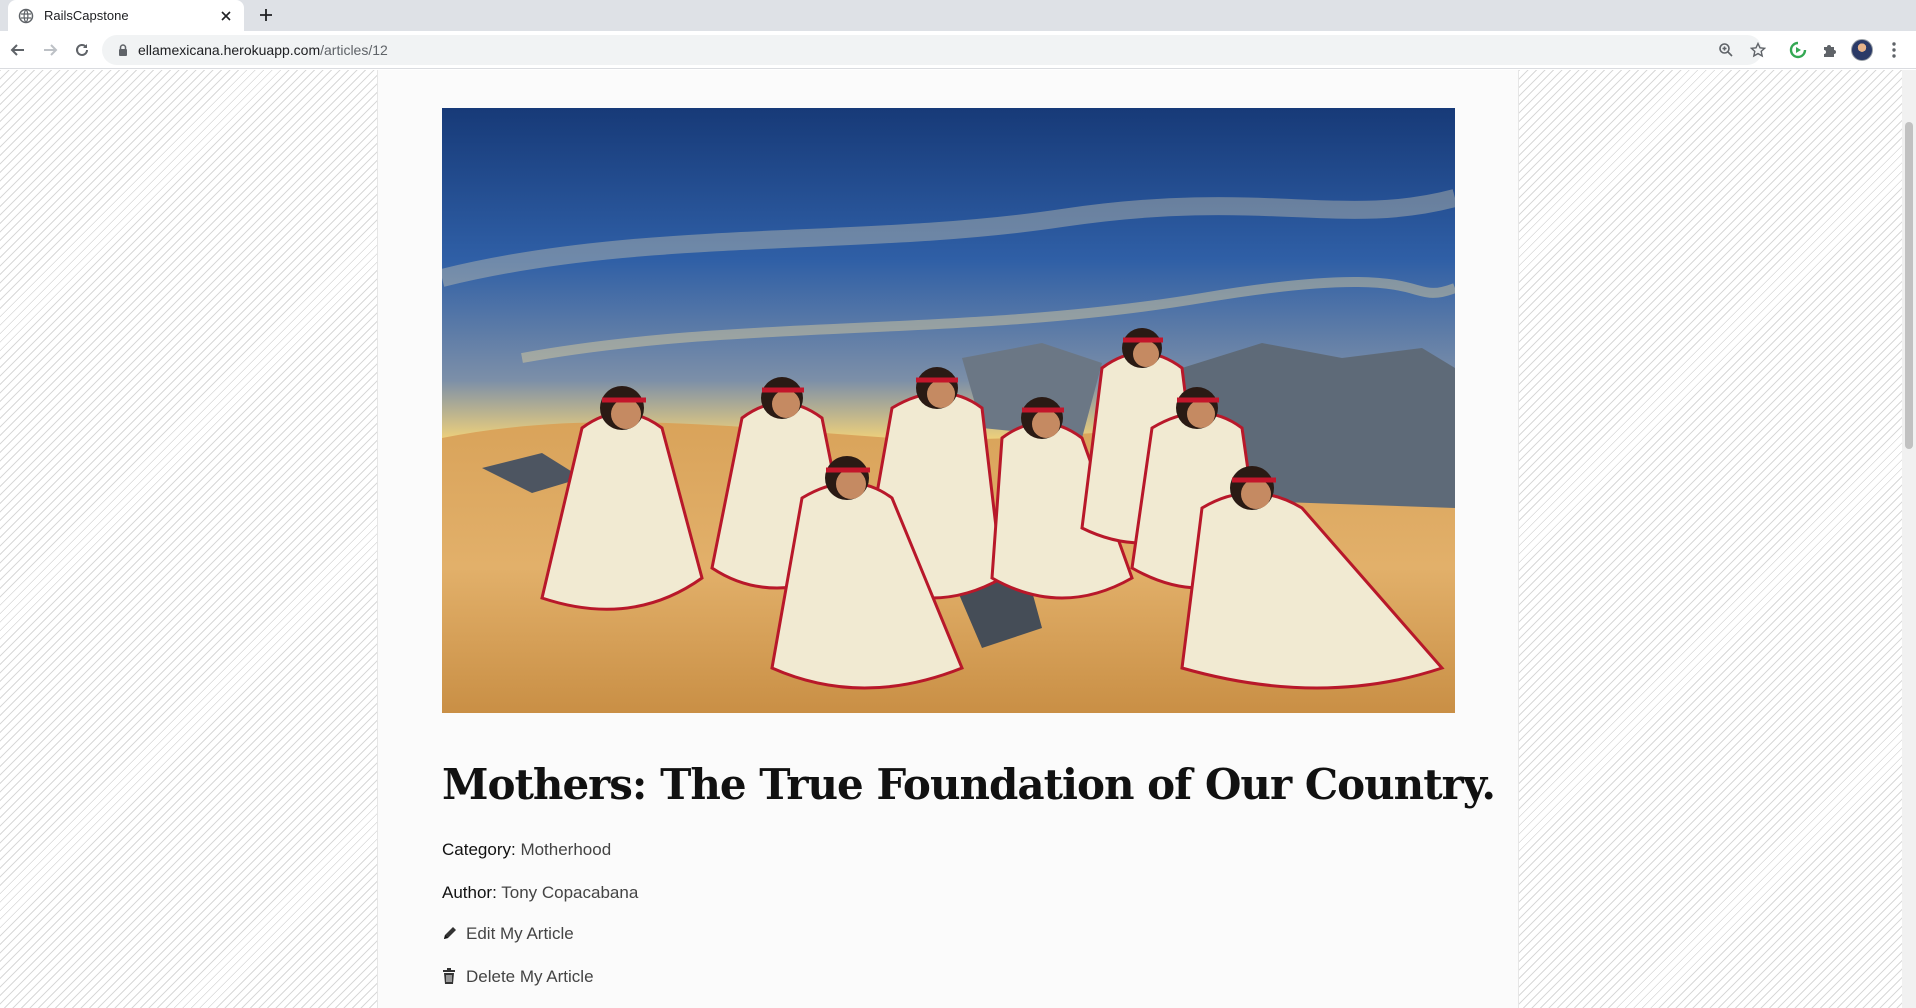 The height and width of the screenshot is (1008, 1916). Describe the element at coordinates (530, 976) in the screenshot. I see `delete-article-label: Delete My Article` at that location.